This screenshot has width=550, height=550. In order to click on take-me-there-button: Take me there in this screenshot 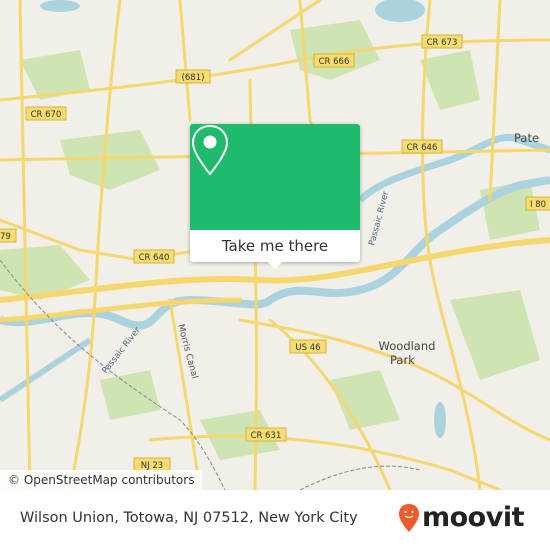, I will do `click(275, 246)`.